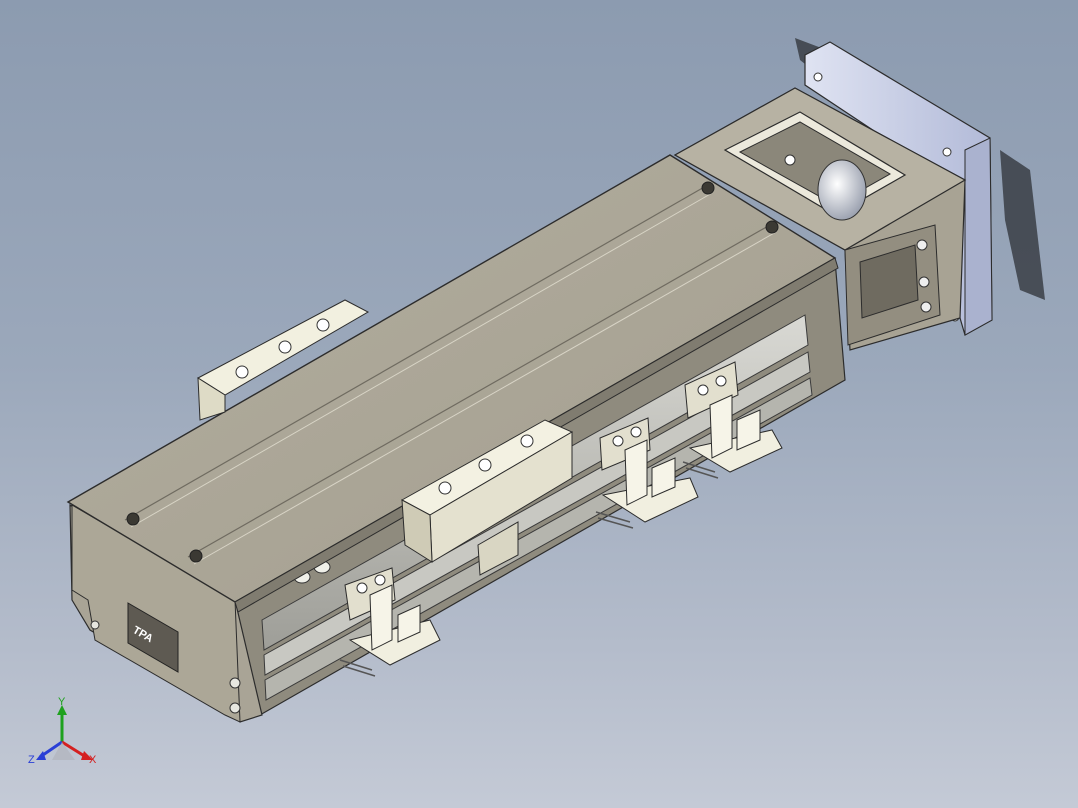  I want to click on y-axis-label: Y, so click(62, 702).